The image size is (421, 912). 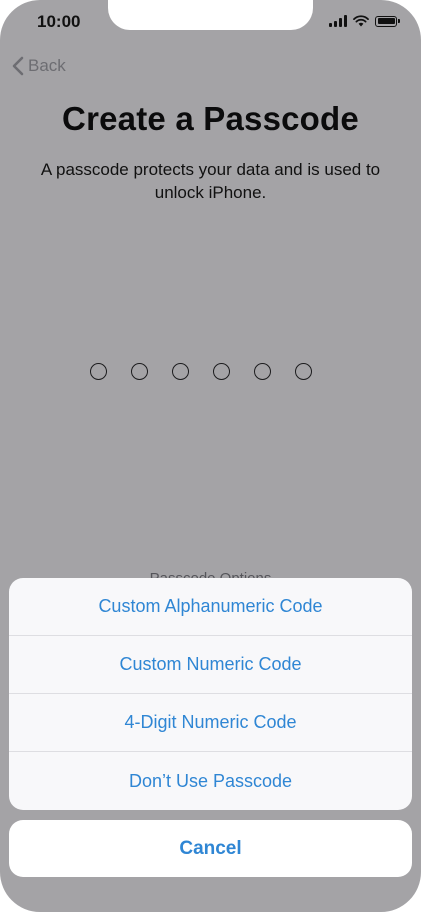 I want to click on passcode-dots, so click(x=201, y=371).